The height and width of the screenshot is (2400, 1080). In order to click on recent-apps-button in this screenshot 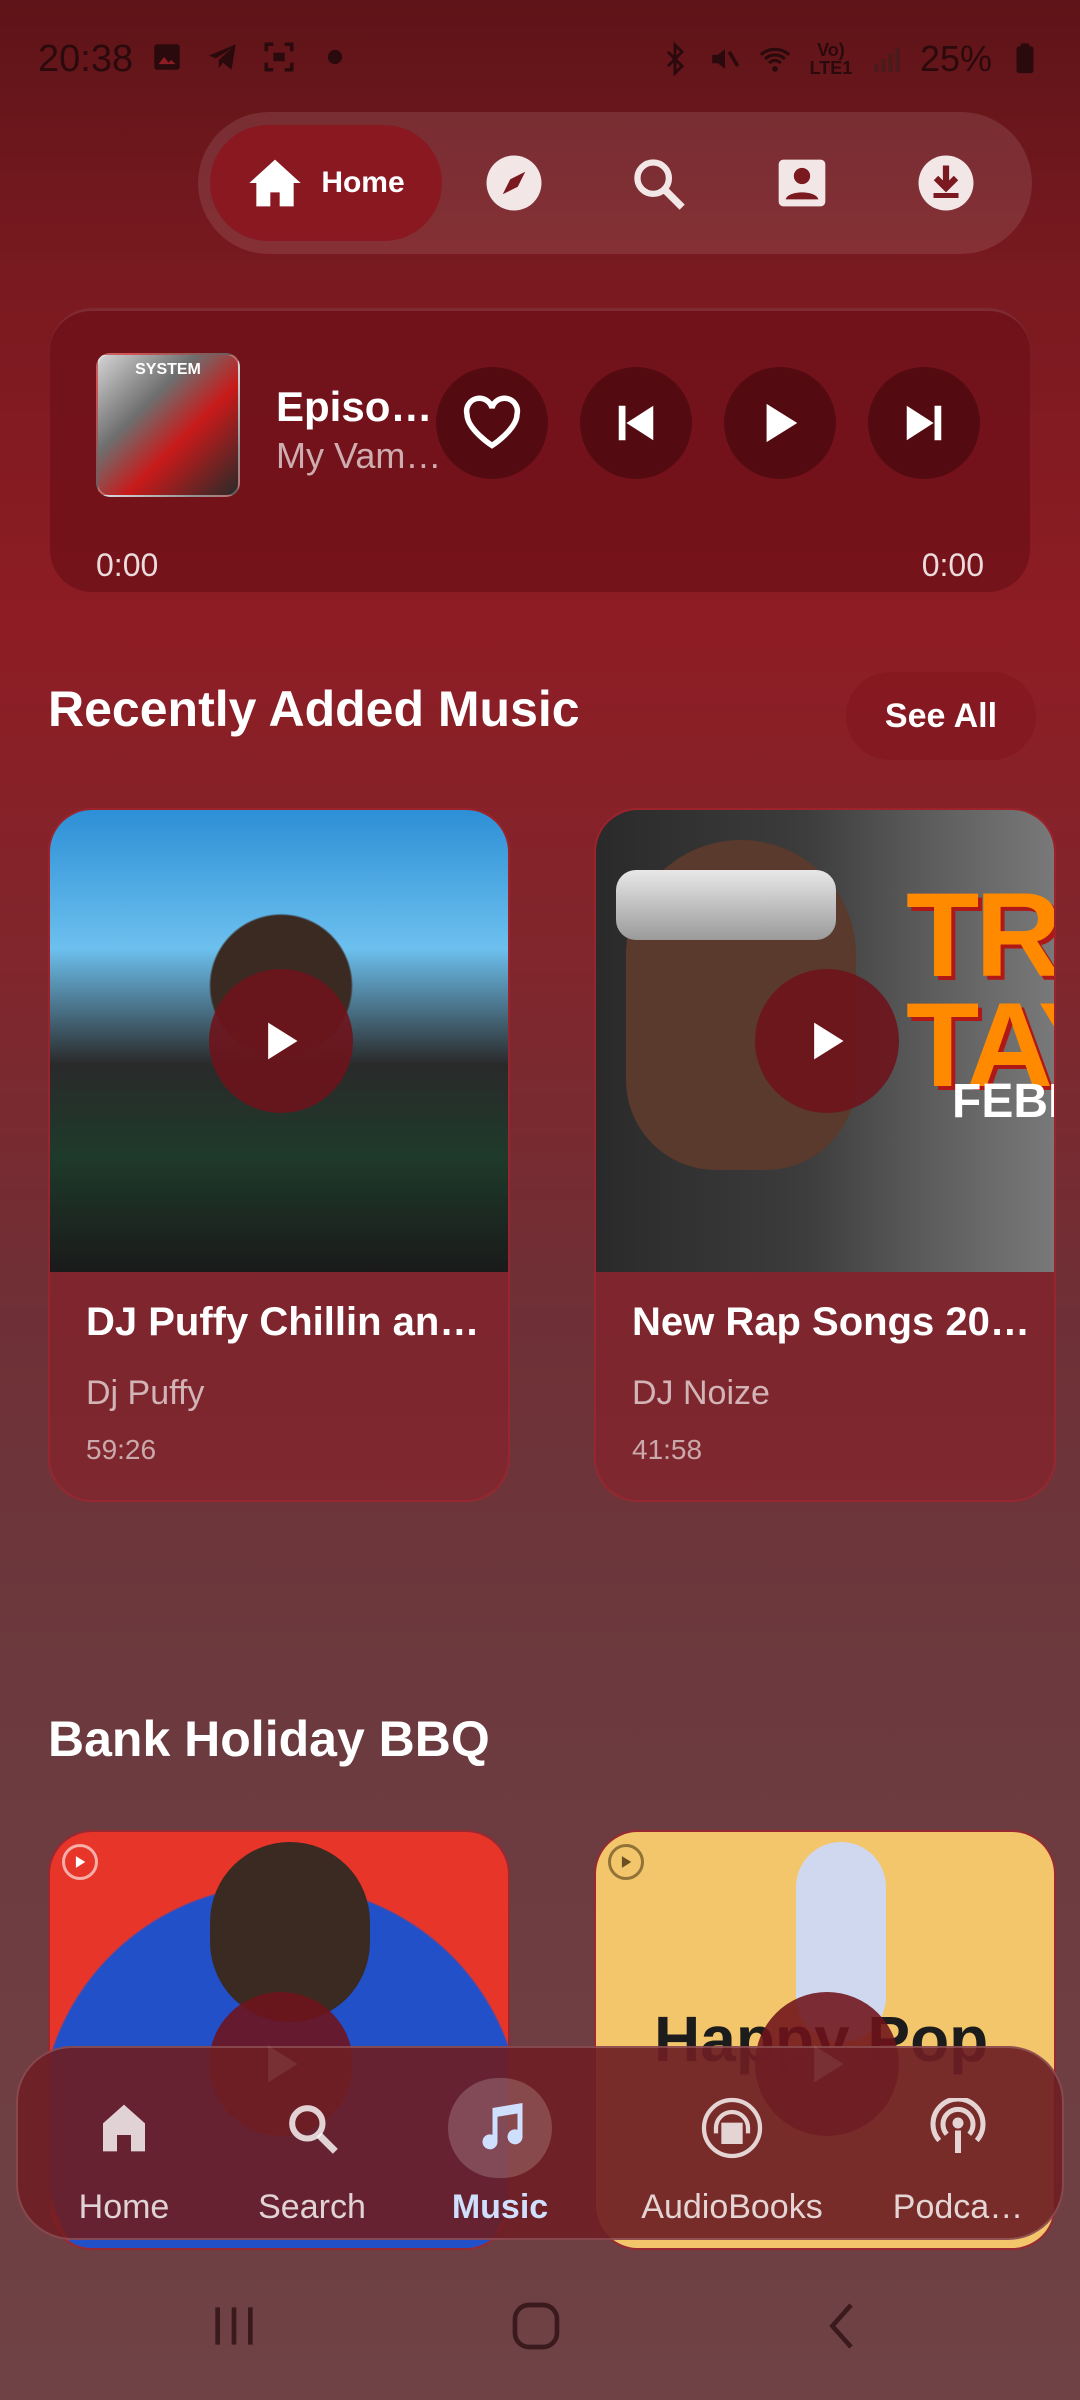, I will do `click(234, 2328)`.